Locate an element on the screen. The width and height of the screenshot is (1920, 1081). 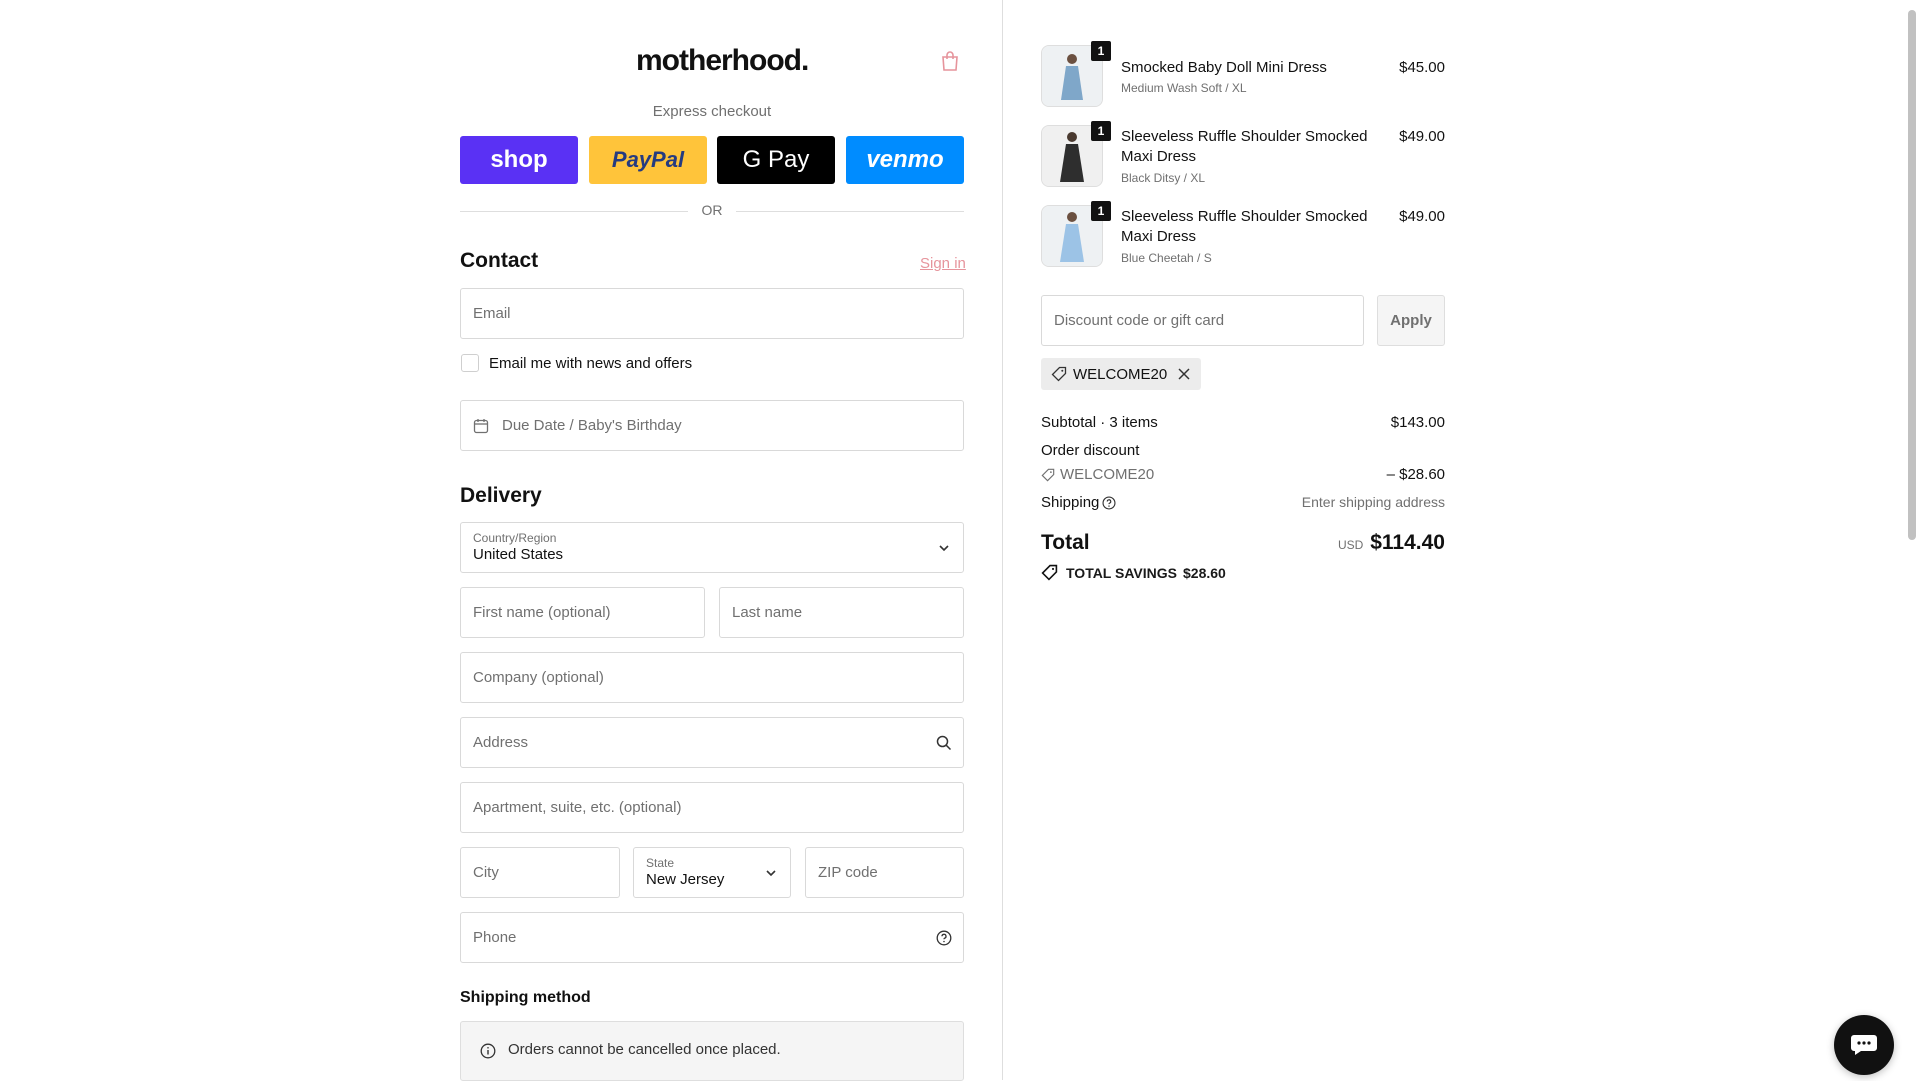
address-field: Address is located at coordinates (712, 742).